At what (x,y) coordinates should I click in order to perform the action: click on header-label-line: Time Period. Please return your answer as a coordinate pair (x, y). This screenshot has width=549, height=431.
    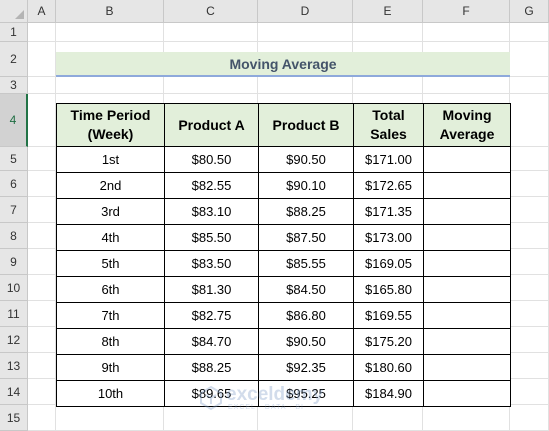
    Looking at the image, I should click on (110, 115).